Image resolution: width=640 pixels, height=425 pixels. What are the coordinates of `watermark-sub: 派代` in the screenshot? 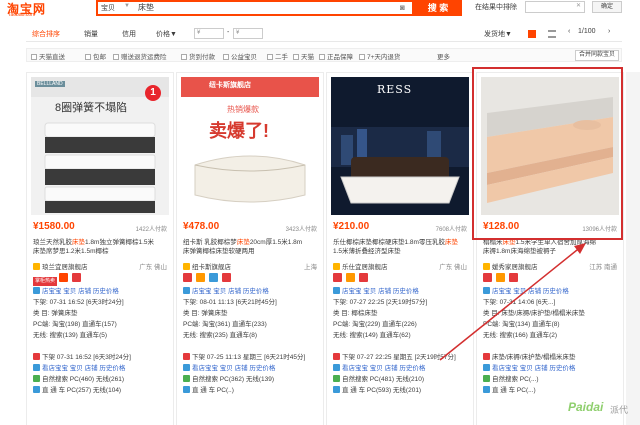 It's located at (619, 410).